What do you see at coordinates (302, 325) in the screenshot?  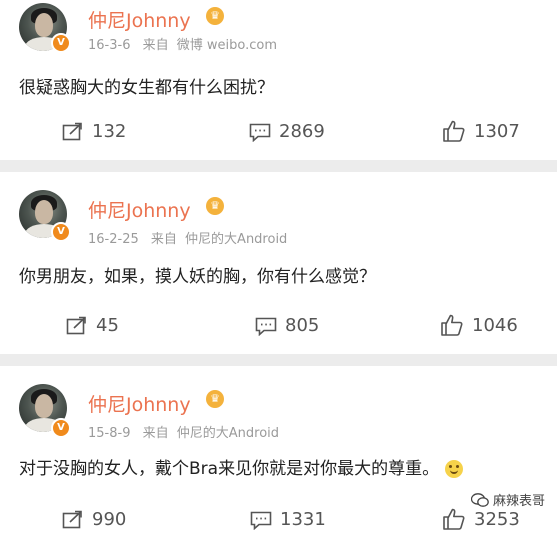 I see `comment-count: 805` at bounding box center [302, 325].